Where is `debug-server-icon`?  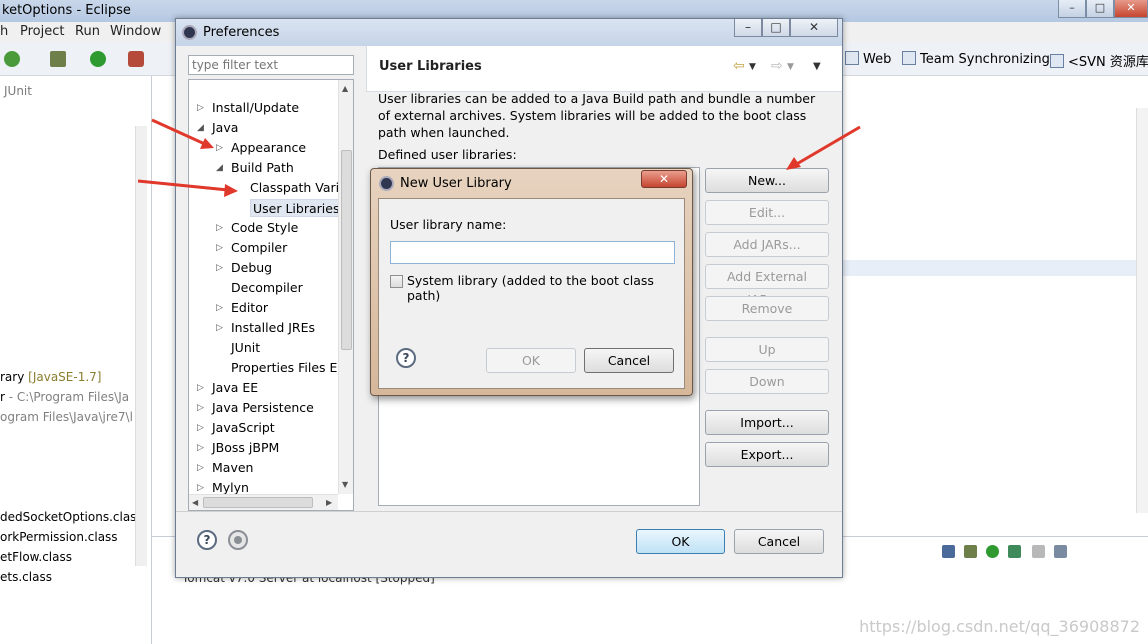 debug-server-icon is located at coordinates (970, 551).